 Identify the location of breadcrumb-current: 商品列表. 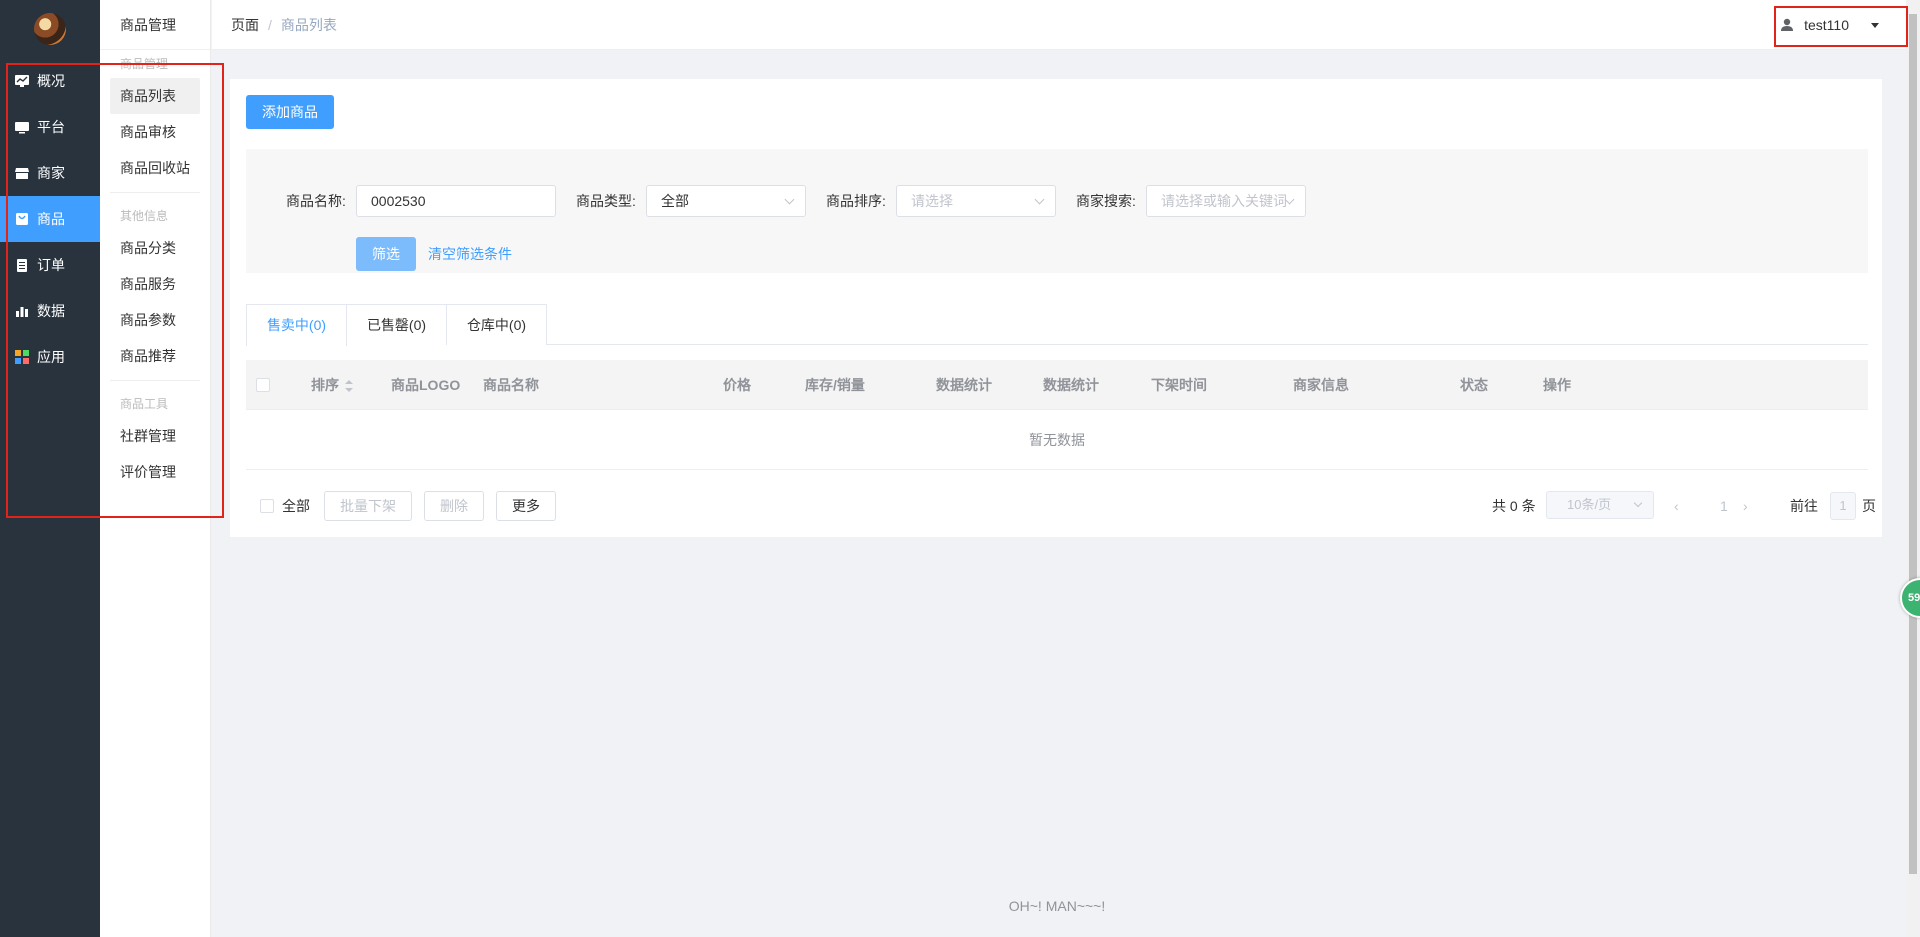
(308, 25).